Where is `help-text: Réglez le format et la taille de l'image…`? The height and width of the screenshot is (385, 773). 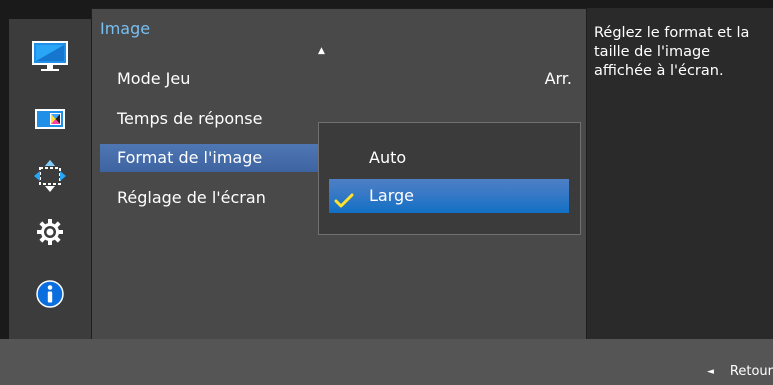 help-text: Réglez le format et la taille de l'image… is located at coordinates (672, 52).